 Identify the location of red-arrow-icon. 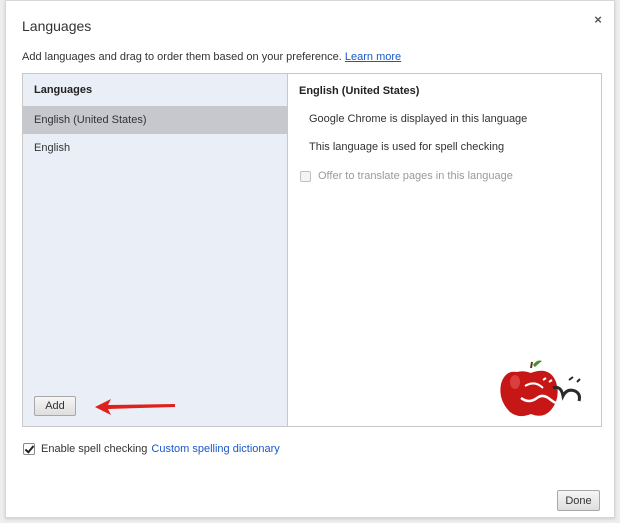
(135, 407).